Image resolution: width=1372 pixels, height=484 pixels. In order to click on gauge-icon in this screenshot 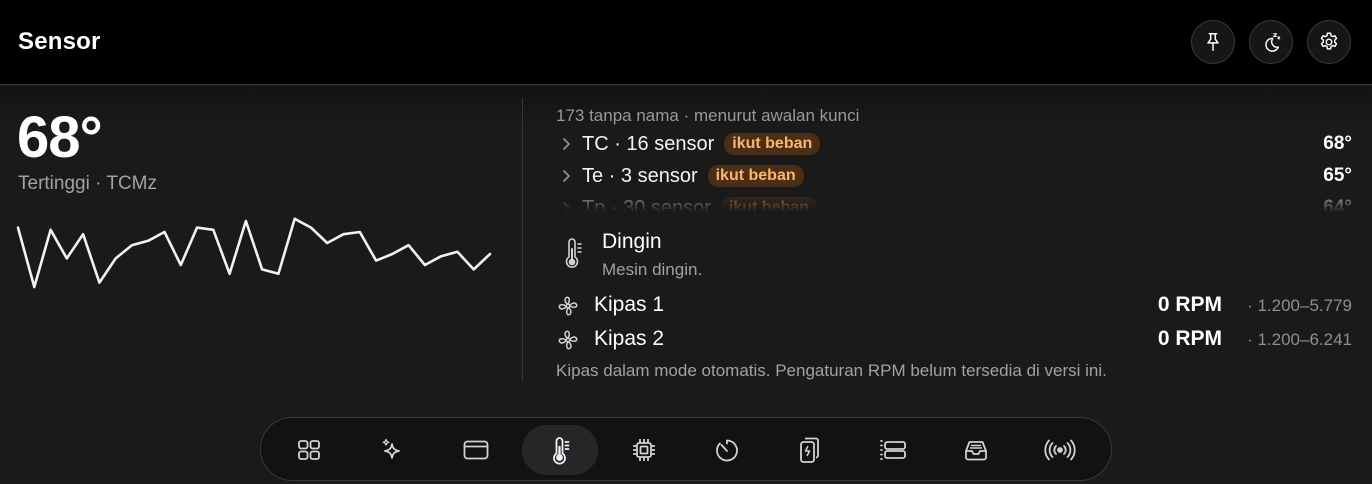, I will do `click(727, 450)`.